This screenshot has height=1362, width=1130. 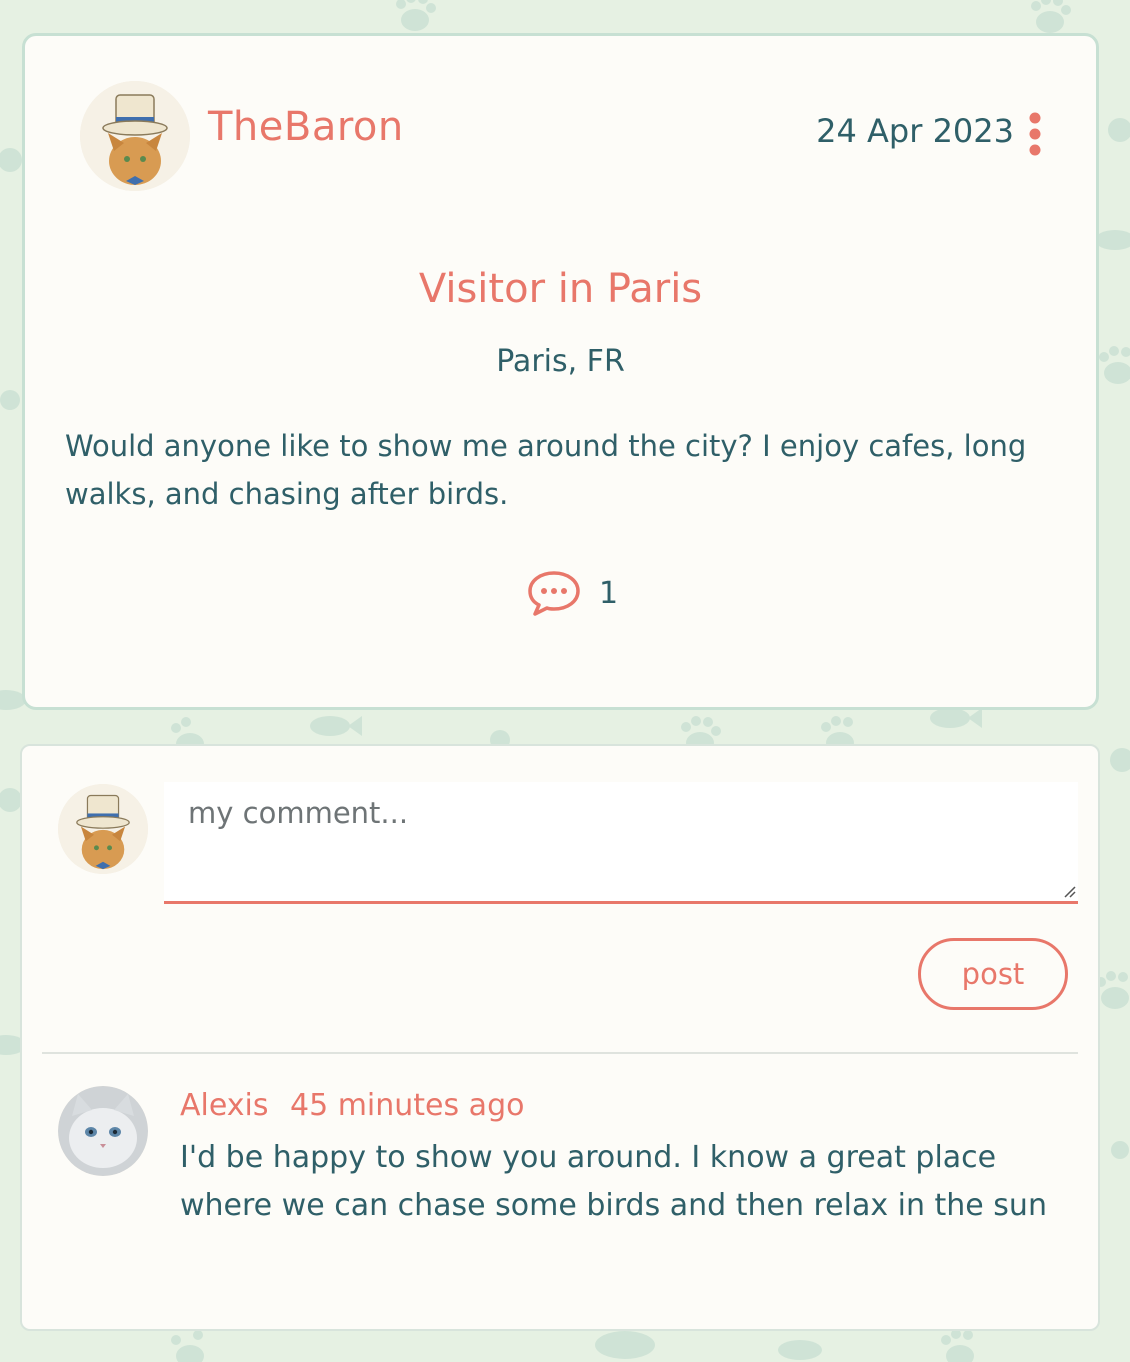 What do you see at coordinates (915, 131) in the screenshot?
I see `post-date: 24 Apr 2023` at bounding box center [915, 131].